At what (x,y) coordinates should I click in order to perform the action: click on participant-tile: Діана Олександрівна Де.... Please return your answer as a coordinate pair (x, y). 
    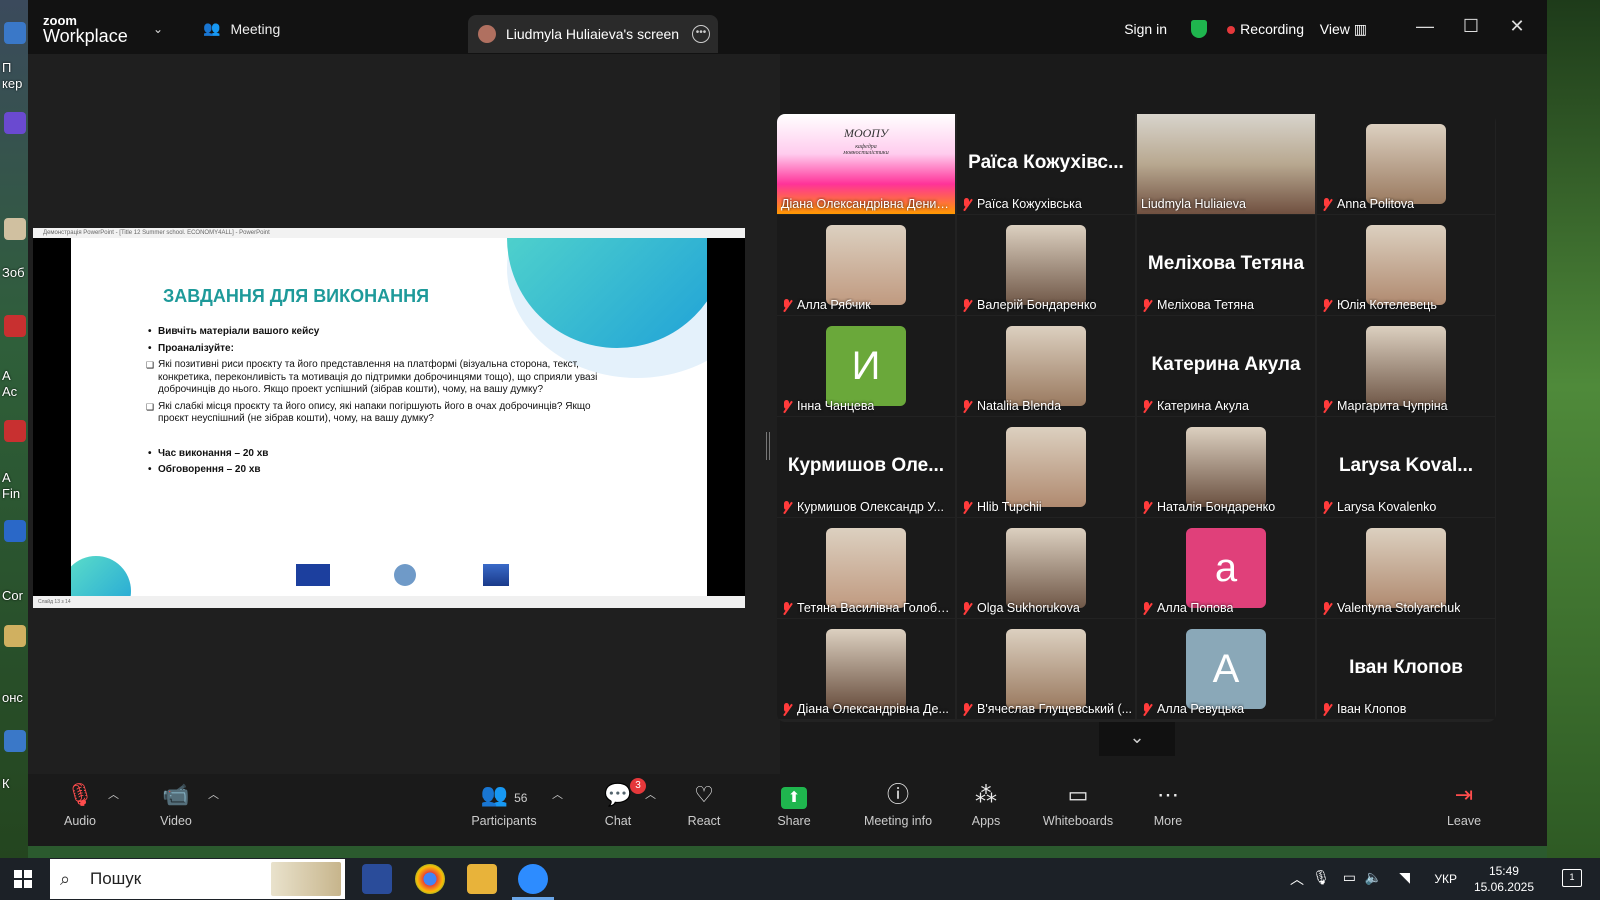
    Looking at the image, I should click on (866, 669).